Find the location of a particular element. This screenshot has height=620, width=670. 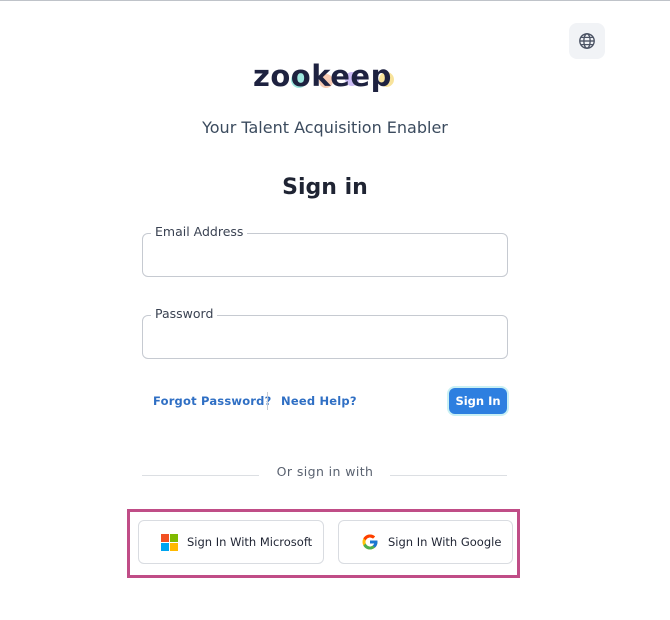

sign-in-button: Sign In is located at coordinates (478, 401).